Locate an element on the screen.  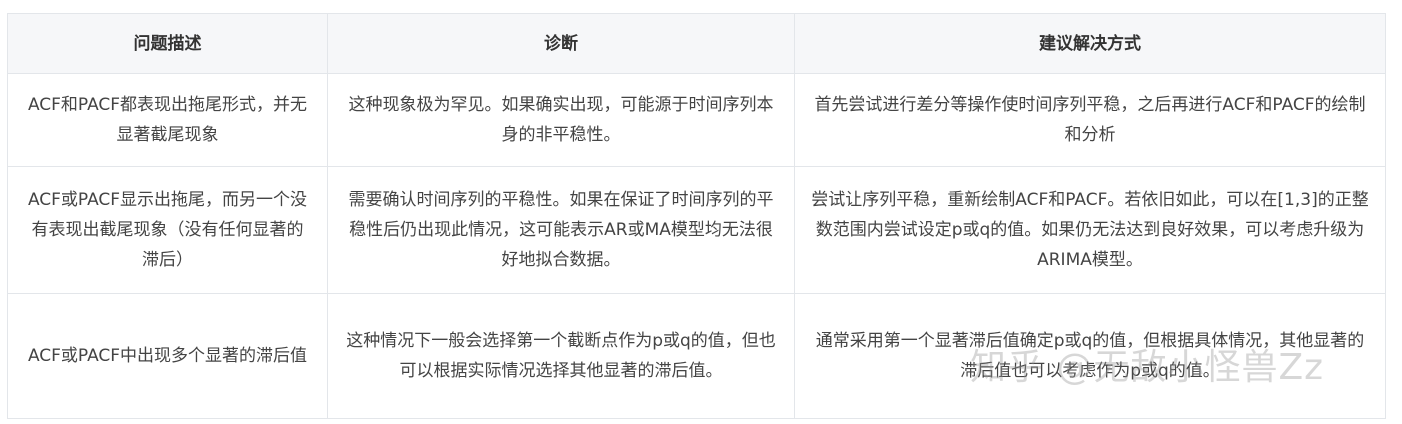
cell-problem: ACF或PACF中出现多个显著的滞后值 is located at coordinates (167, 356).